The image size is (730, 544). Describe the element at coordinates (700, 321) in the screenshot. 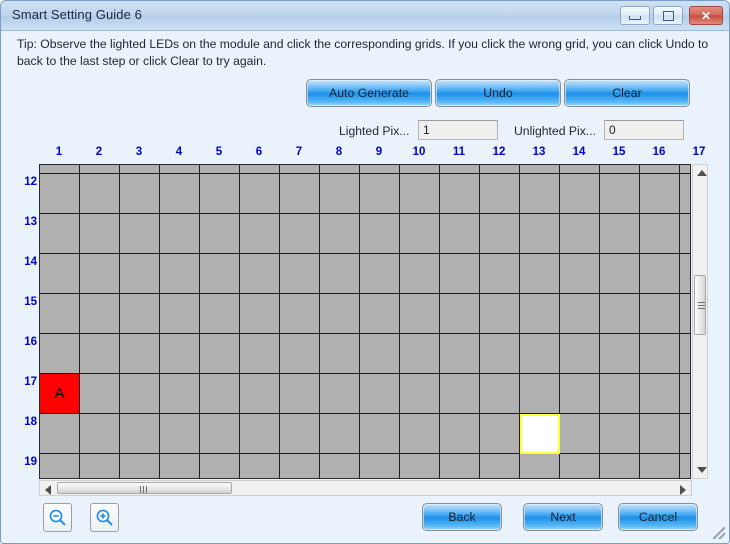

I see `vertical-scrollbar` at that location.